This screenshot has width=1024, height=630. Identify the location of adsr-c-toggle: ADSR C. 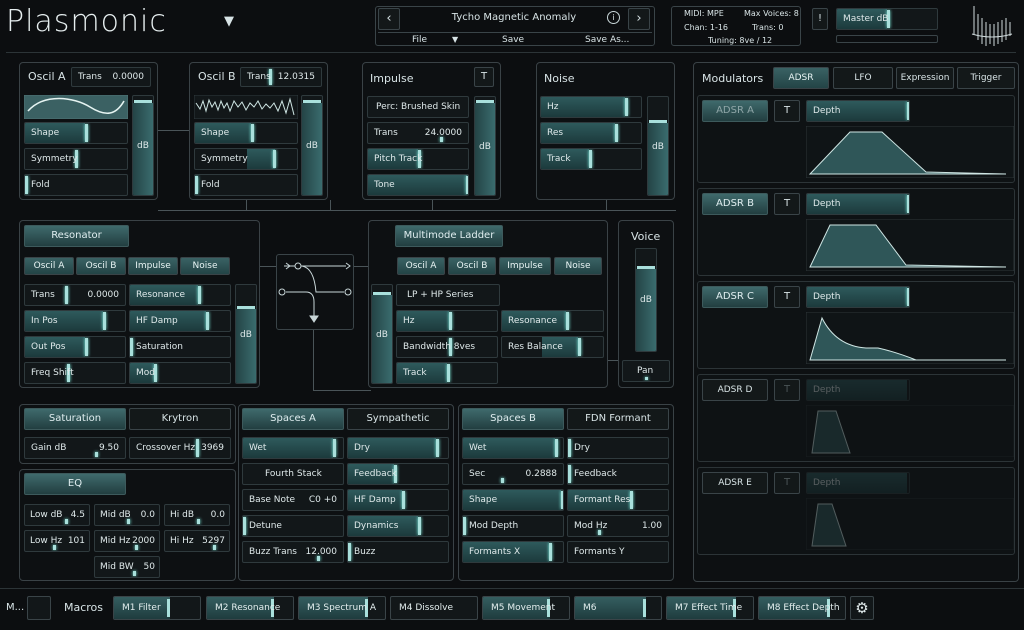
(735, 297).